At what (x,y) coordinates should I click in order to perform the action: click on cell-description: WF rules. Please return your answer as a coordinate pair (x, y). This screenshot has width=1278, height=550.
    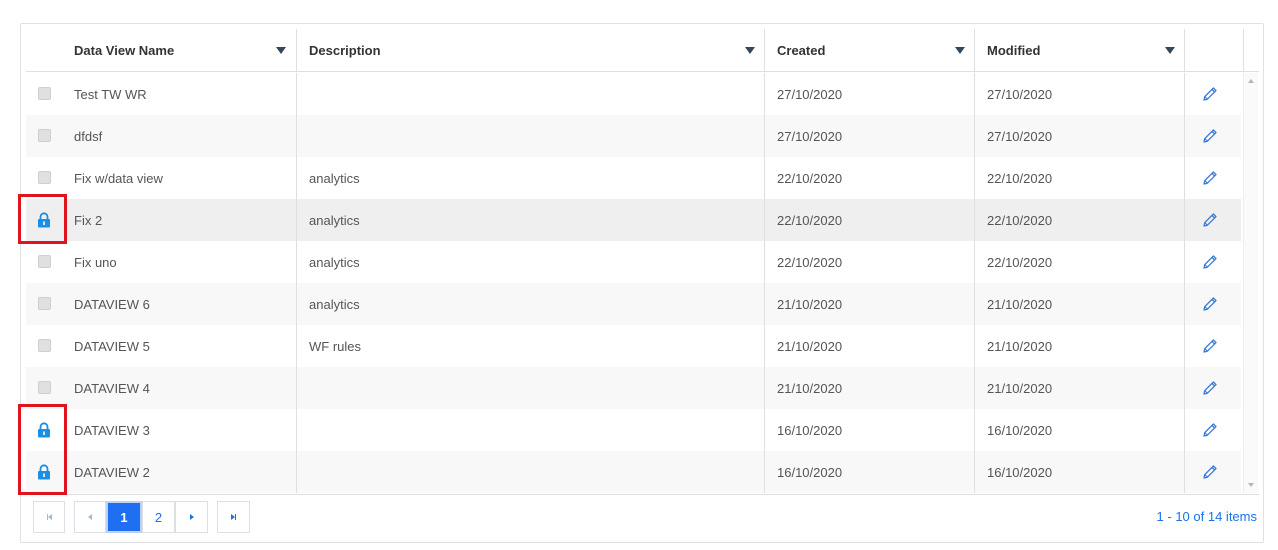
    Looking at the image, I should click on (335, 346).